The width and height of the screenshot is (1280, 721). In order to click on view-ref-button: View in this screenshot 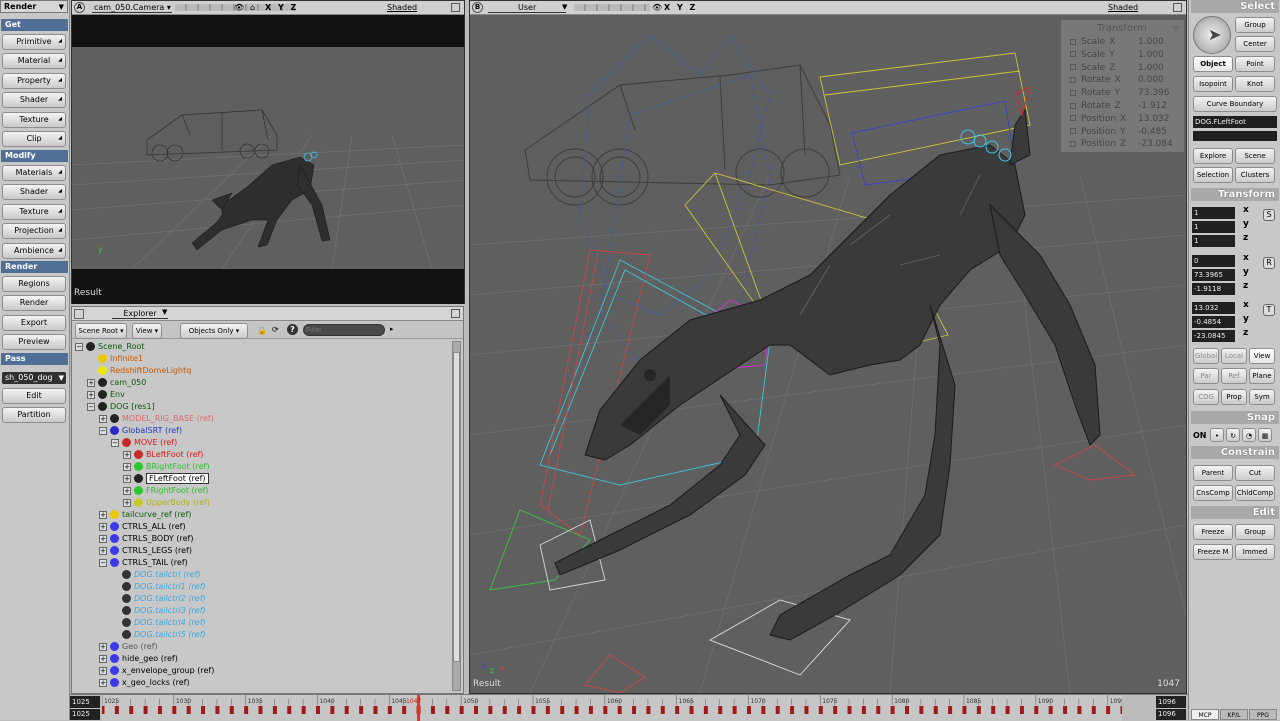, I will do `click(1262, 356)`.